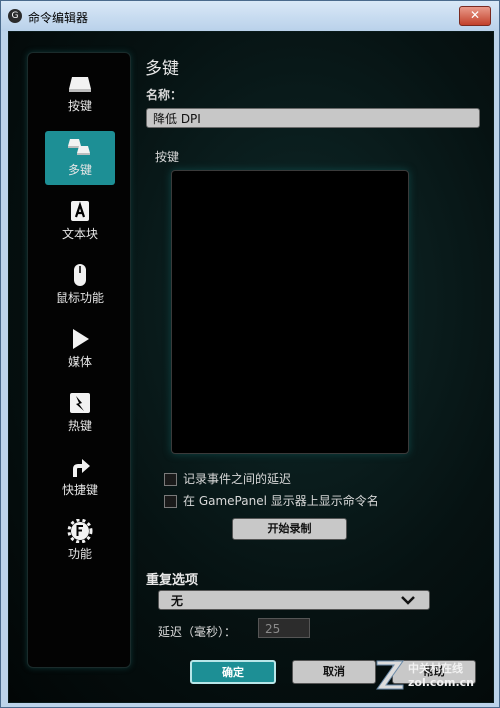 This screenshot has height=708, width=500. Describe the element at coordinates (237, 479) in the screenshot. I see `record-delays-label: 记录事件之间的延迟` at that location.